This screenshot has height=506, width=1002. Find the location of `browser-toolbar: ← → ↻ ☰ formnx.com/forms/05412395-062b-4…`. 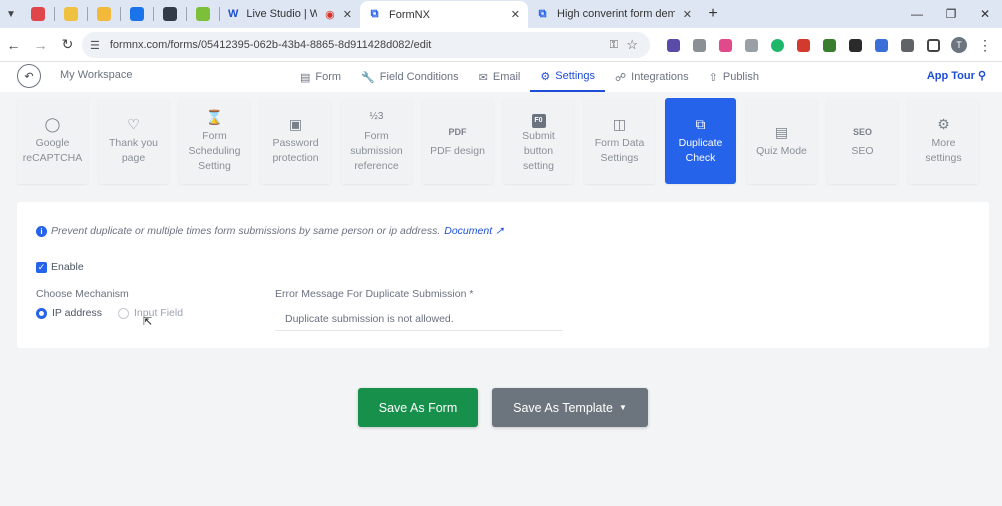

browser-toolbar: ← → ↻ ☰ formnx.com/forms/05412395-062b-4… is located at coordinates (501, 45).